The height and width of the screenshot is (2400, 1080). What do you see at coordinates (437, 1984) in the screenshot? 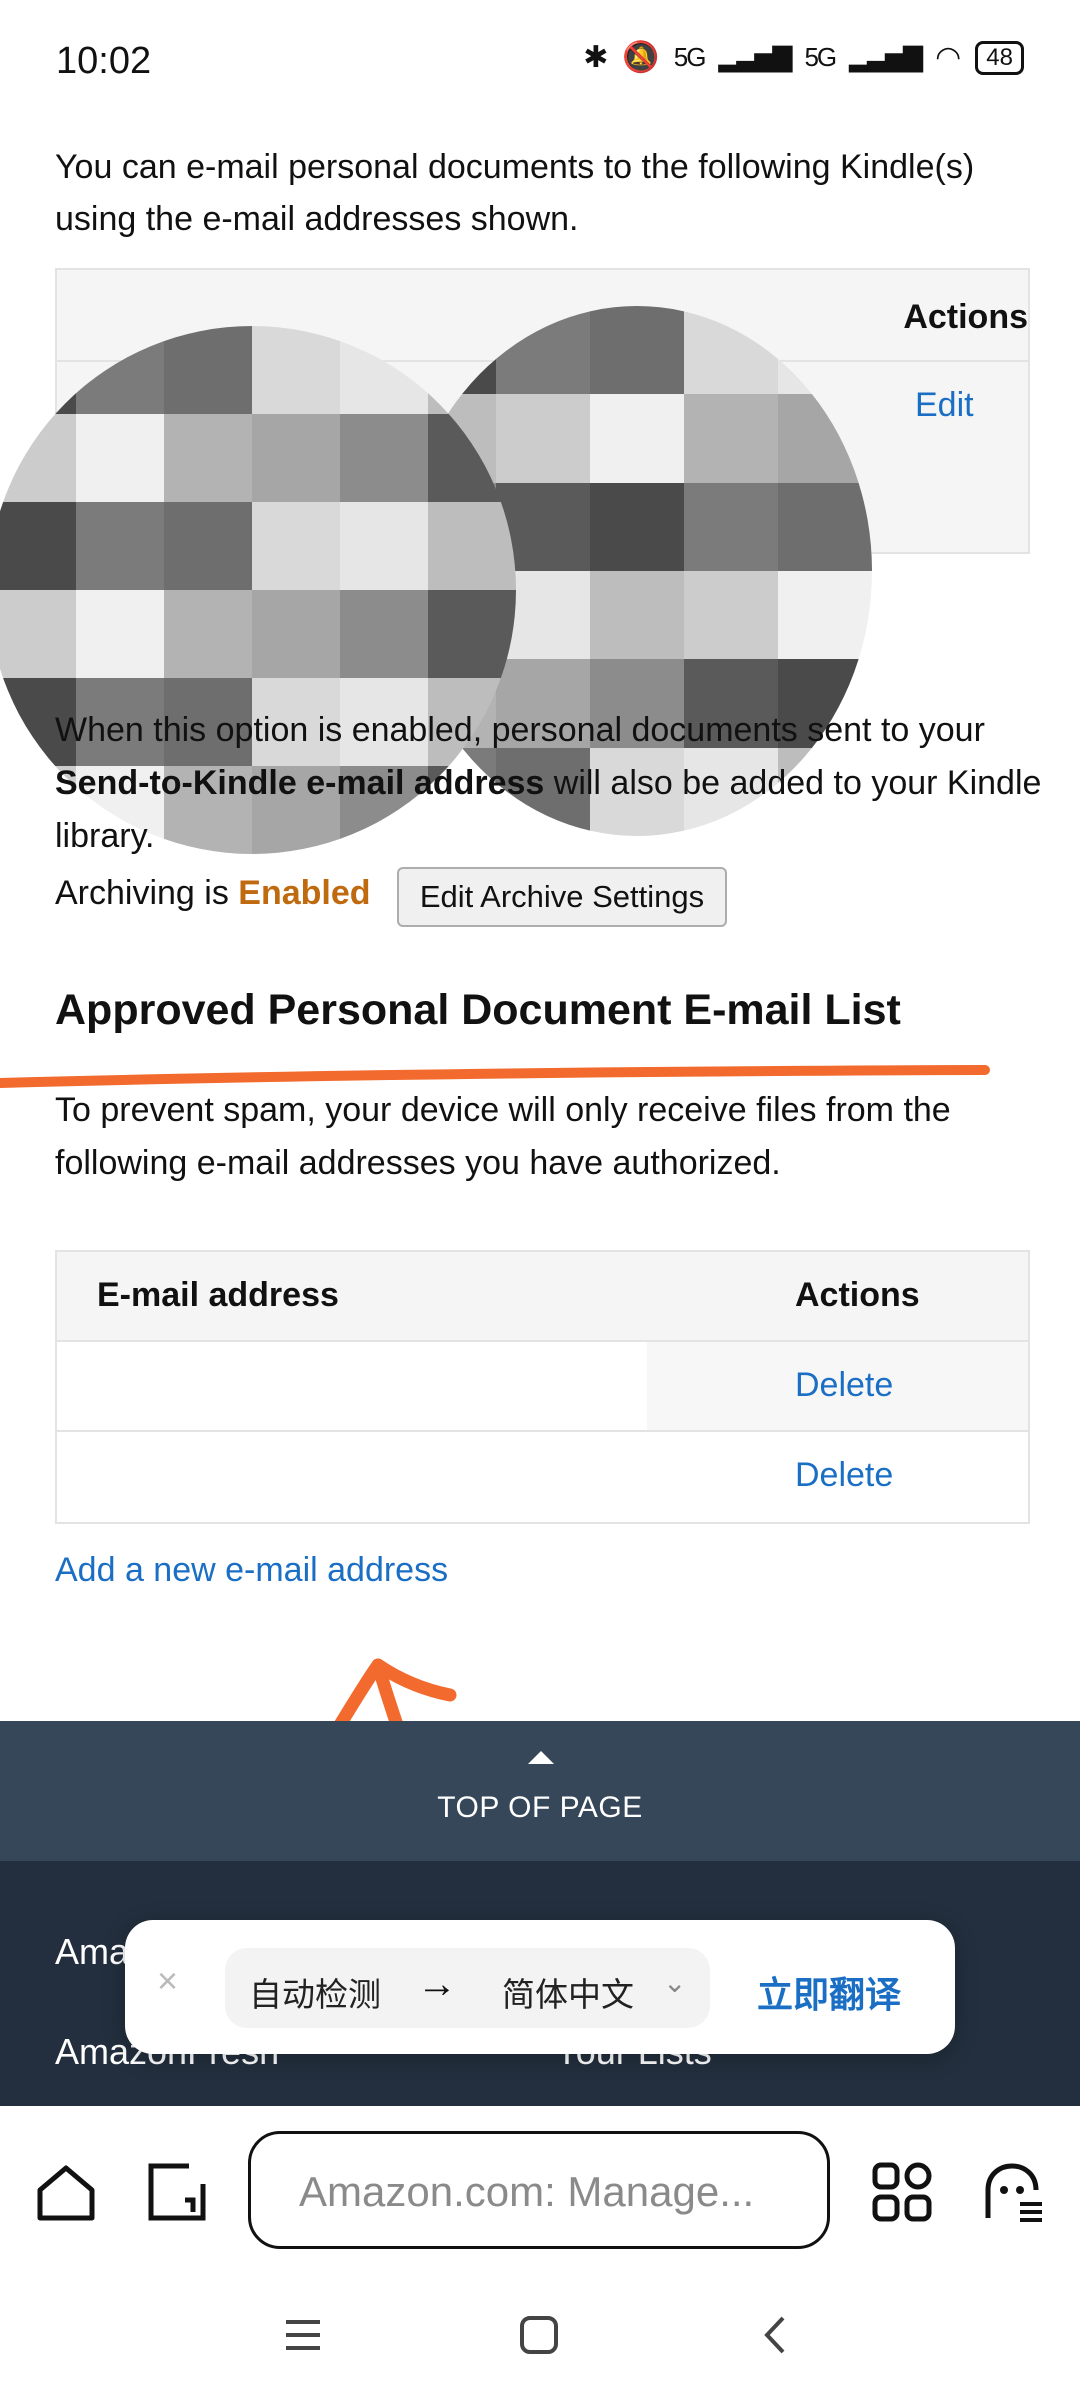
I see `arrow-right-icon: →` at bounding box center [437, 1984].